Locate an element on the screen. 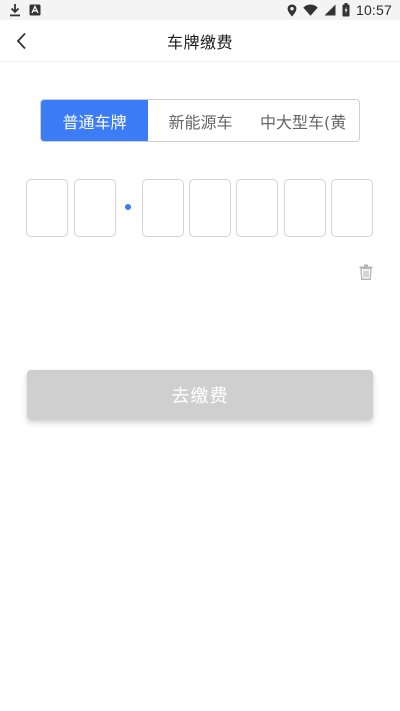 This screenshot has height=711, width=400. back-button is located at coordinates (22, 41).